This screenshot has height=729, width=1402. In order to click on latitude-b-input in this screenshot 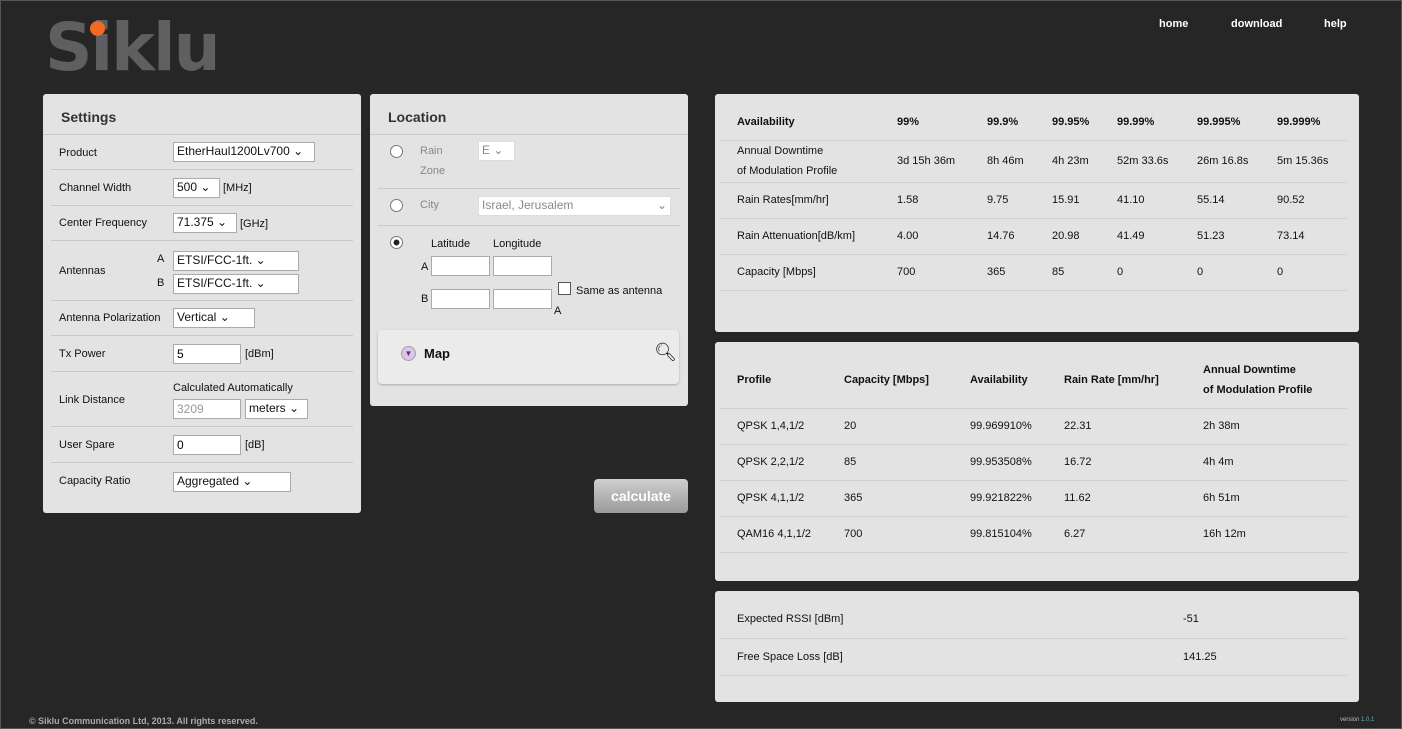, I will do `click(460, 299)`.